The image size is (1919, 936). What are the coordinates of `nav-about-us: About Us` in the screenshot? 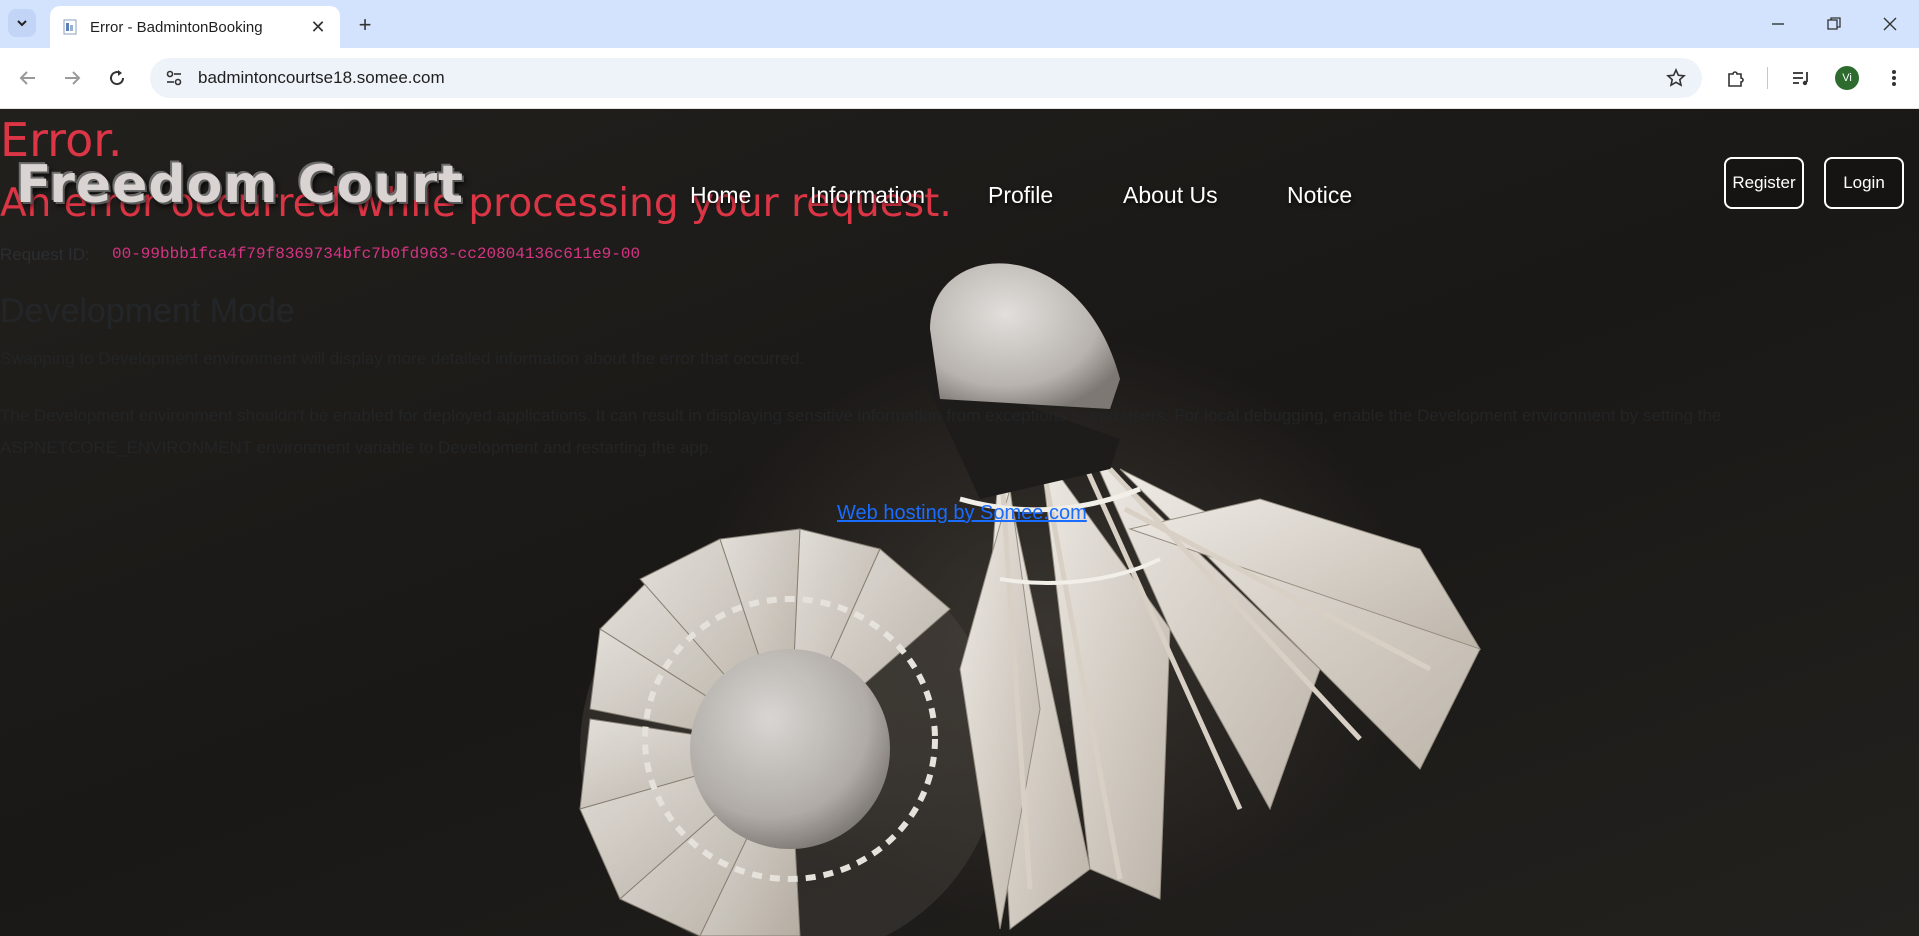 It's located at (1170, 195).